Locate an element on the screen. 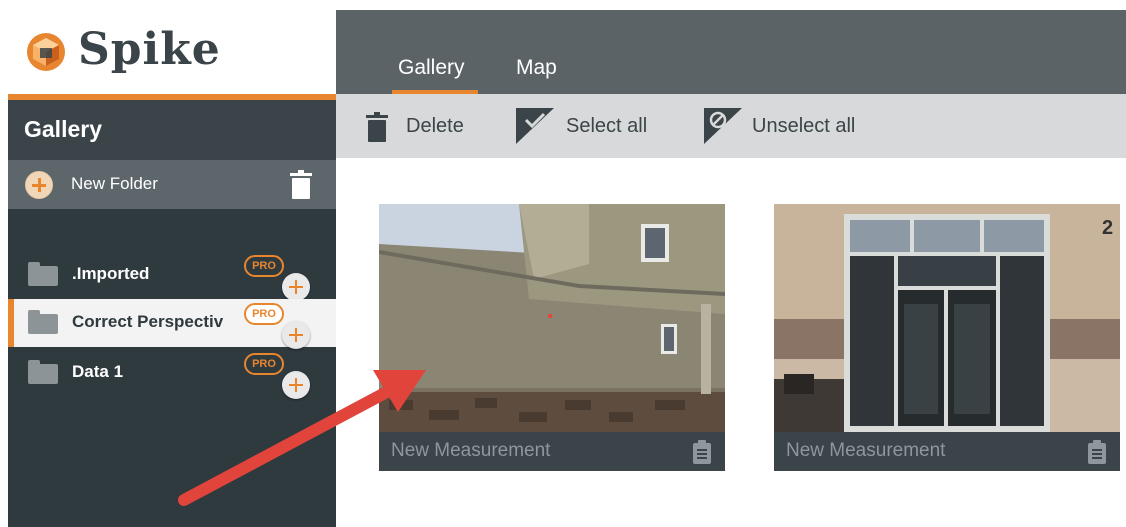 This screenshot has width=1126, height=527. select-all-label: Select all is located at coordinates (607, 126).